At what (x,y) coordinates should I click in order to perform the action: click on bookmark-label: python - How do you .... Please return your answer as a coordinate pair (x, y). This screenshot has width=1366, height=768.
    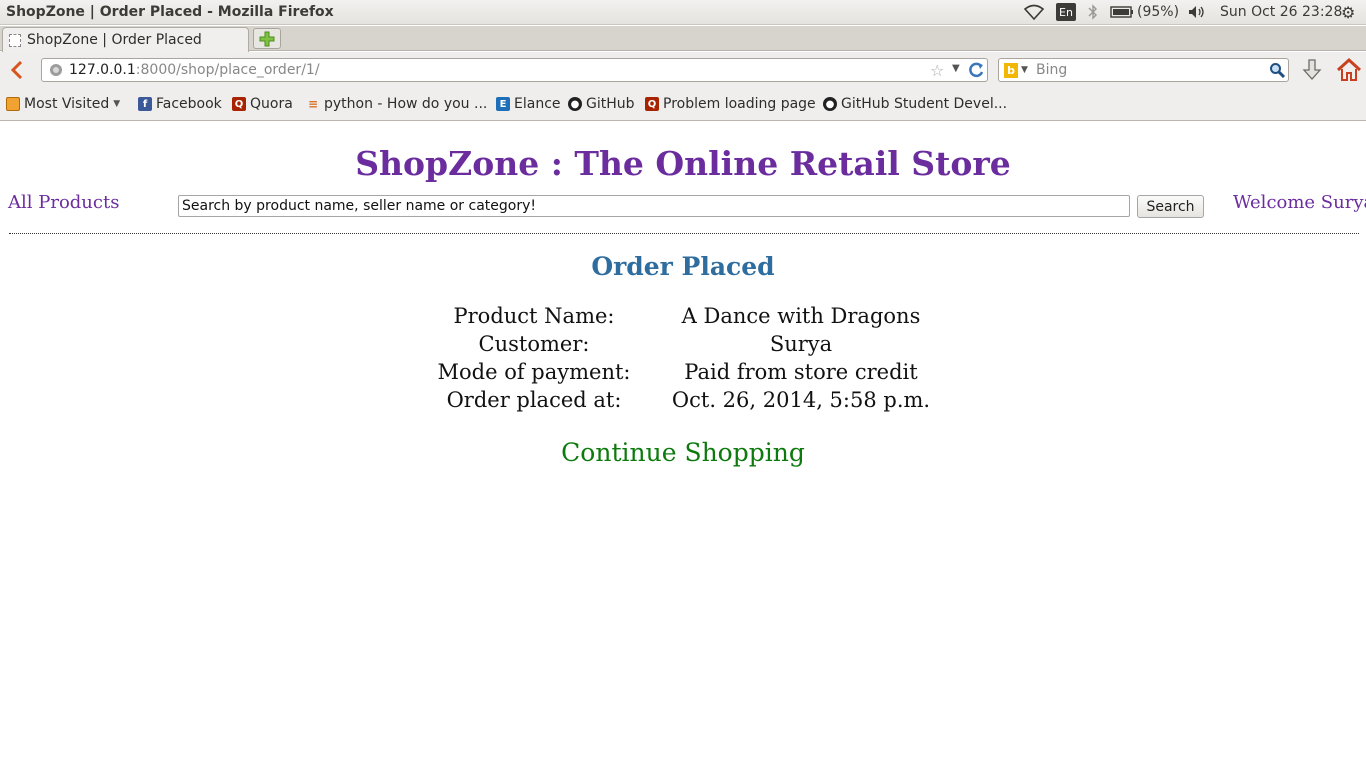
    Looking at the image, I should click on (406, 104).